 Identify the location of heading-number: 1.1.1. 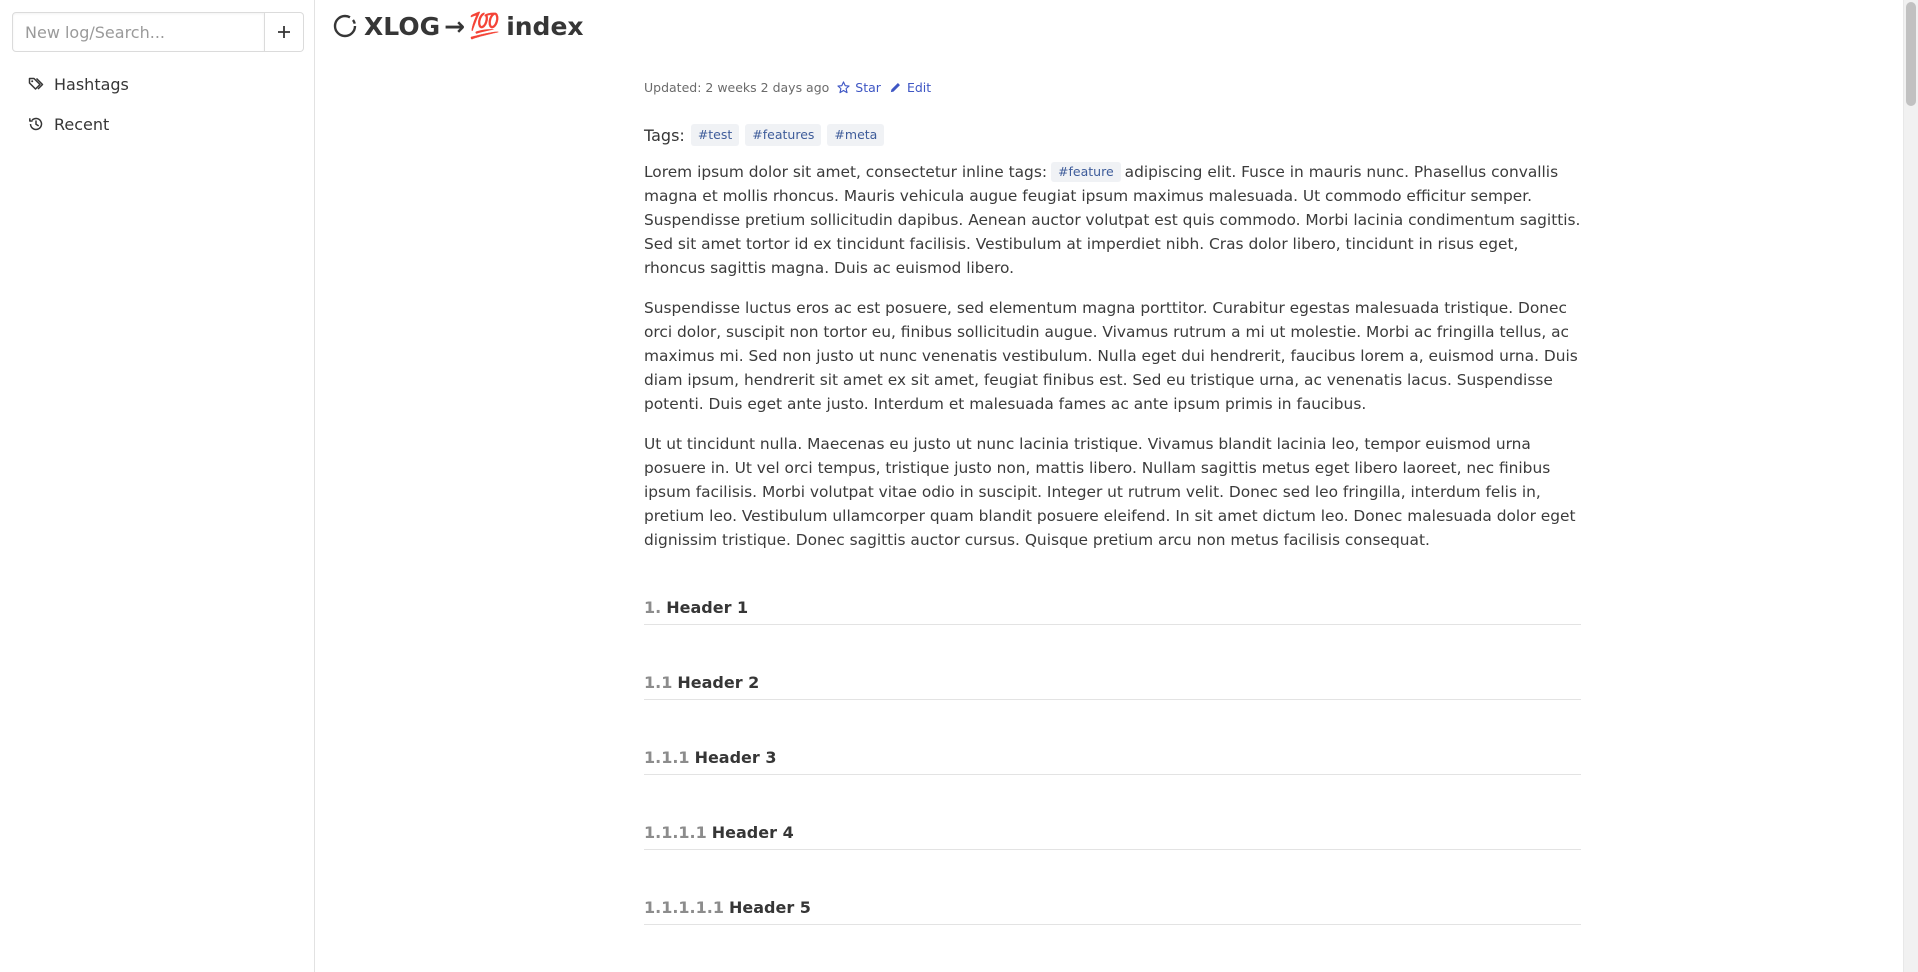
(667, 757).